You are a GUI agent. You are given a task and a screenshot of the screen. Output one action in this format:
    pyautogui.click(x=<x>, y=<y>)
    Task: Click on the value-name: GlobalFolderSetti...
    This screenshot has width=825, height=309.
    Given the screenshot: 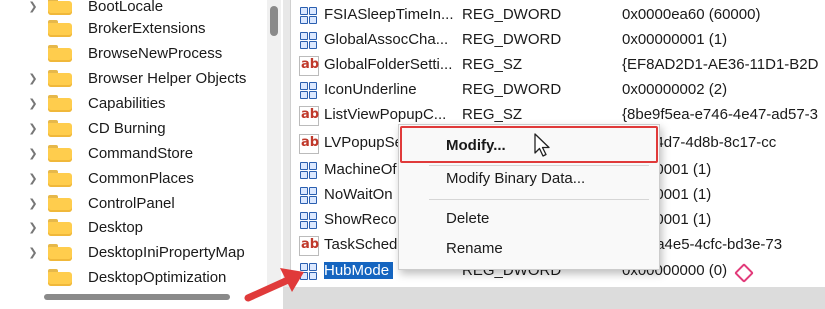 What is the action you would take?
    pyautogui.click(x=388, y=64)
    